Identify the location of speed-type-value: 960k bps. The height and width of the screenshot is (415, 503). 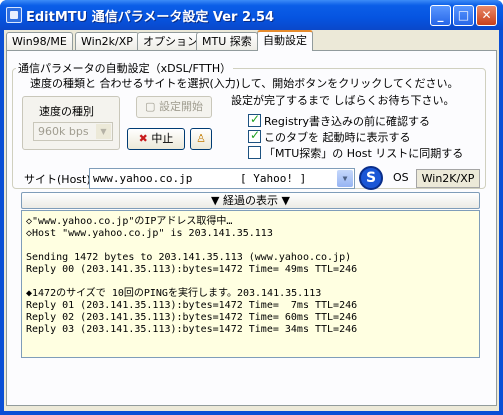
(63, 131).